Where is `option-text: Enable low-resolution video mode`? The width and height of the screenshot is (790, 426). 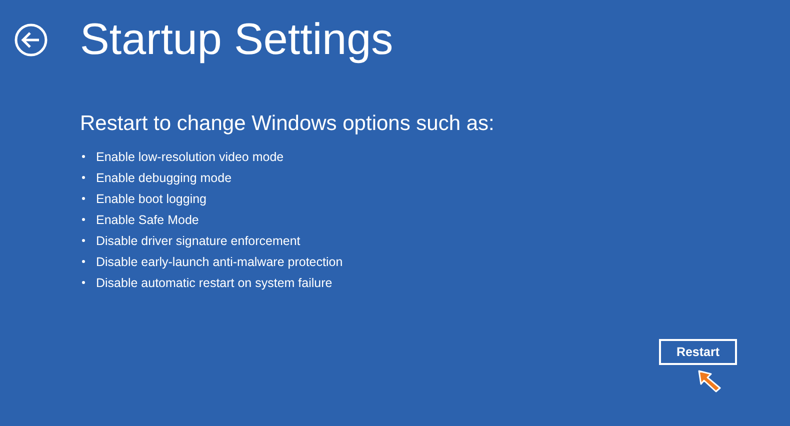 option-text: Enable low-resolution video mode is located at coordinates (190, 157).